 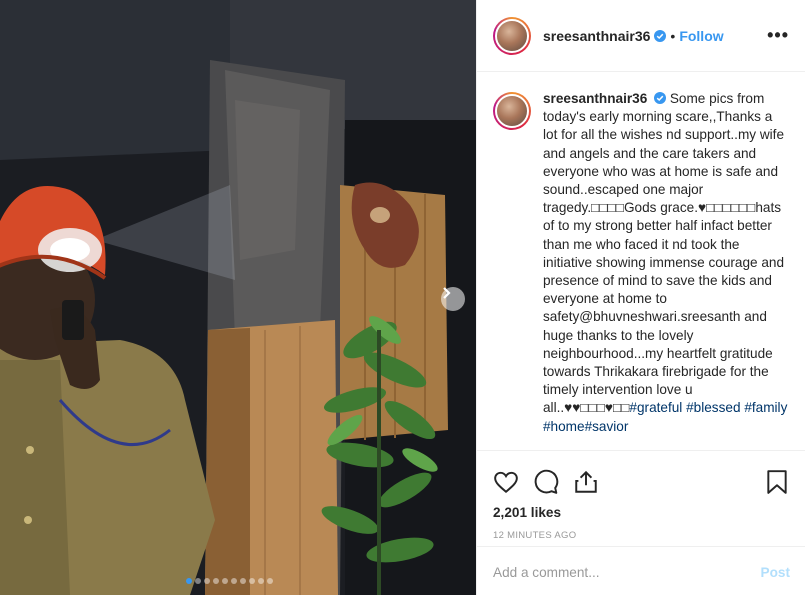 I want to click on comment-input, so click(x=627, y=572).